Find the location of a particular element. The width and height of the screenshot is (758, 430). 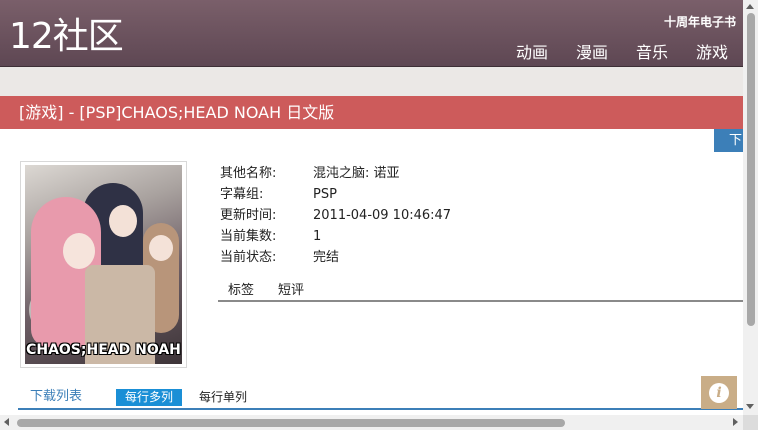

help-button: i is located at coordinates (719, 392).